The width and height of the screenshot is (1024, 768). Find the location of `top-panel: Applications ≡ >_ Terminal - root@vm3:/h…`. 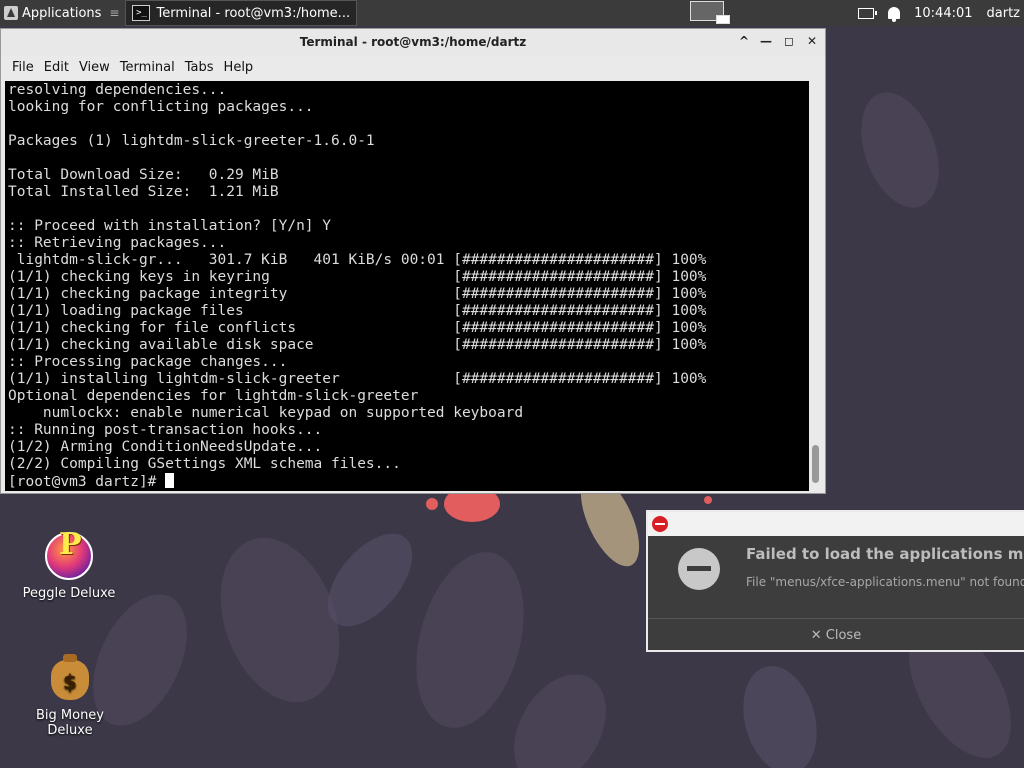

top-panel: Applications ≡ >_ Terminal - root@vm3:/h… is located at coordinates (512, 13).